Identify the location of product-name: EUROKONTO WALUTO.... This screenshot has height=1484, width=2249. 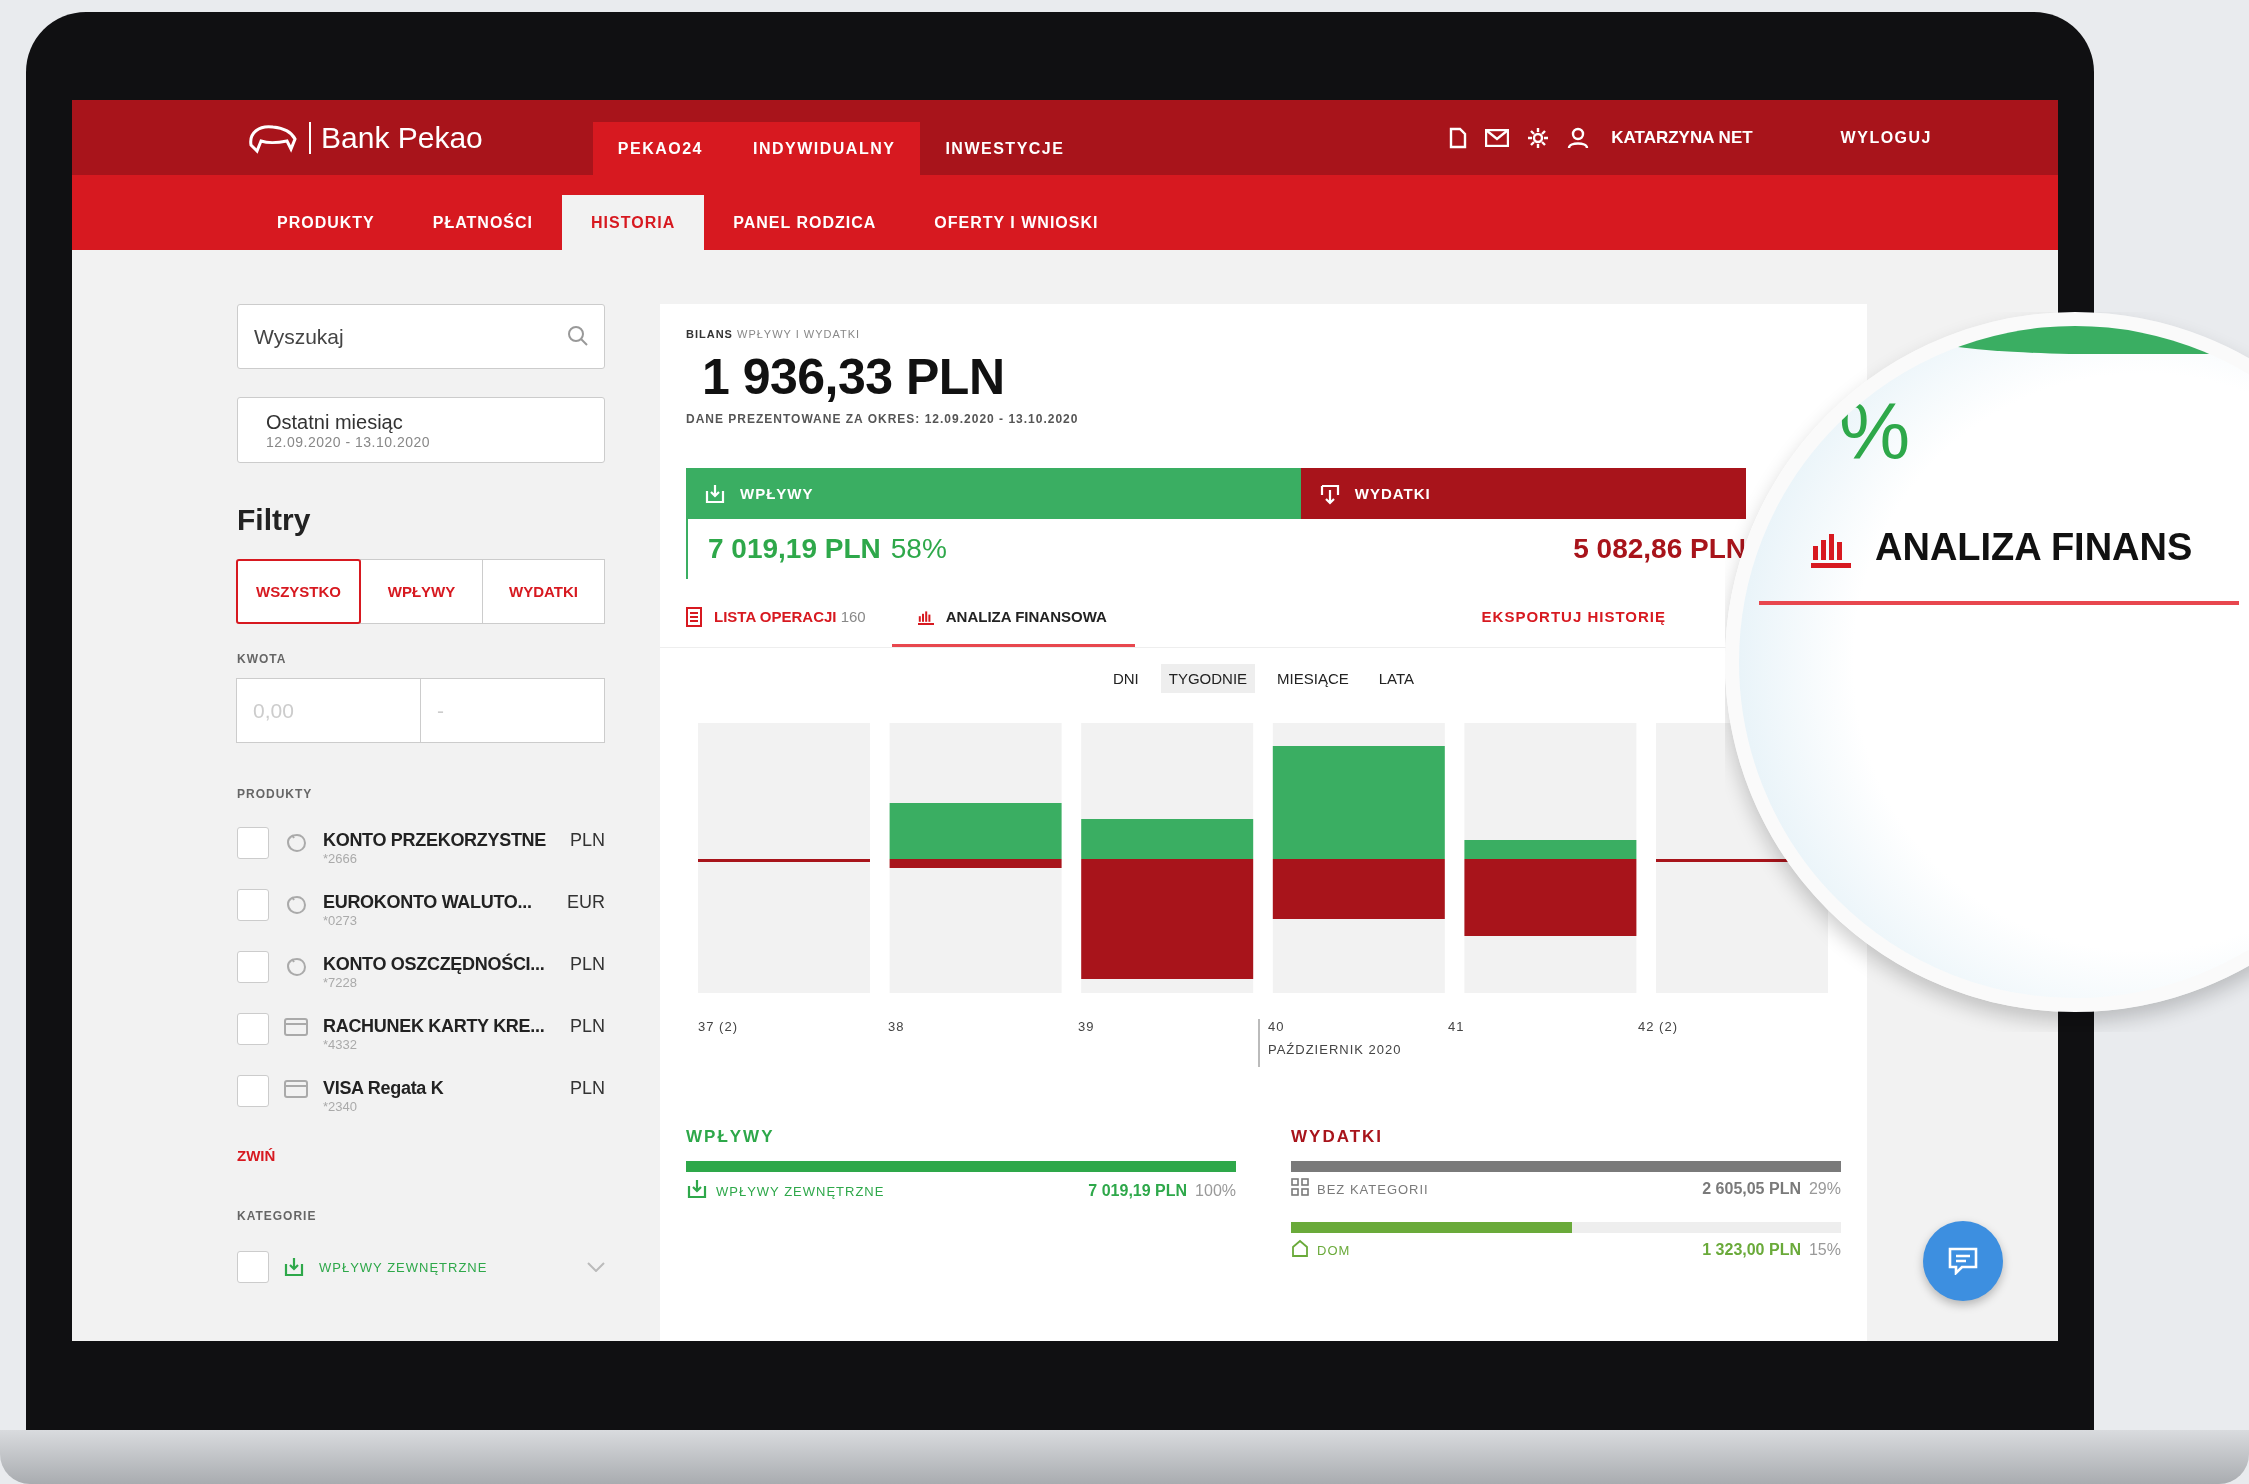
(427, 902).